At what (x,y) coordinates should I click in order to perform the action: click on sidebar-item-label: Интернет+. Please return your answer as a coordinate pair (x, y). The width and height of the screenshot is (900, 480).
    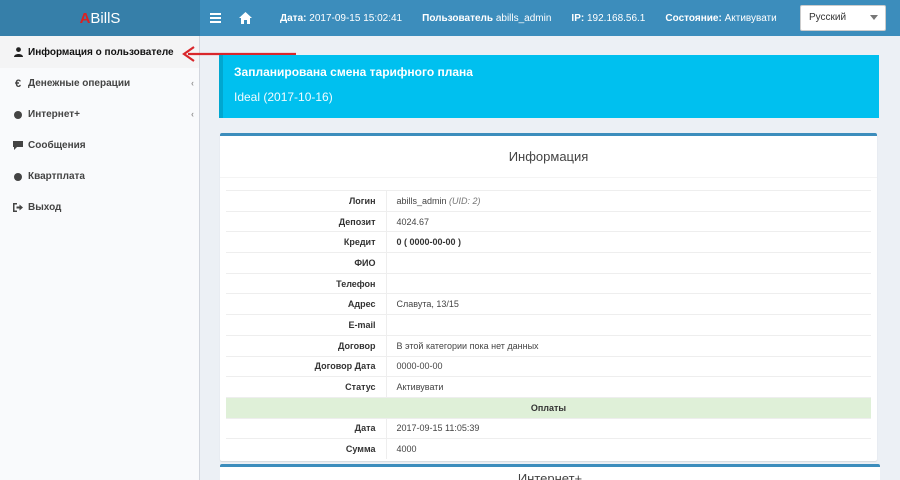
    Looking at the image, I should click on (54, 114).